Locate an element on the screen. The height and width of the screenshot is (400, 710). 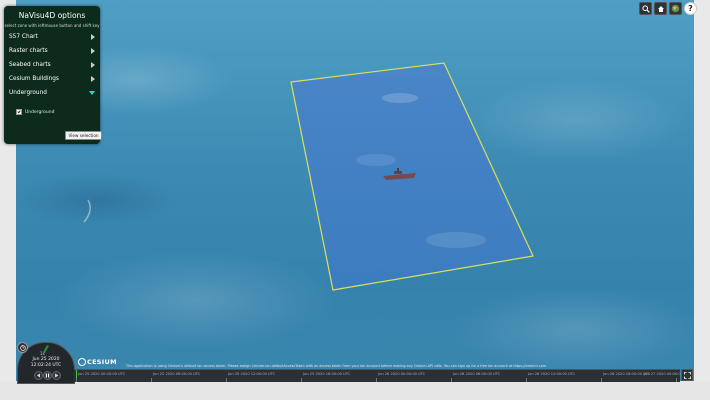
animation-speed: 1x is located at coordinates (42, 353).